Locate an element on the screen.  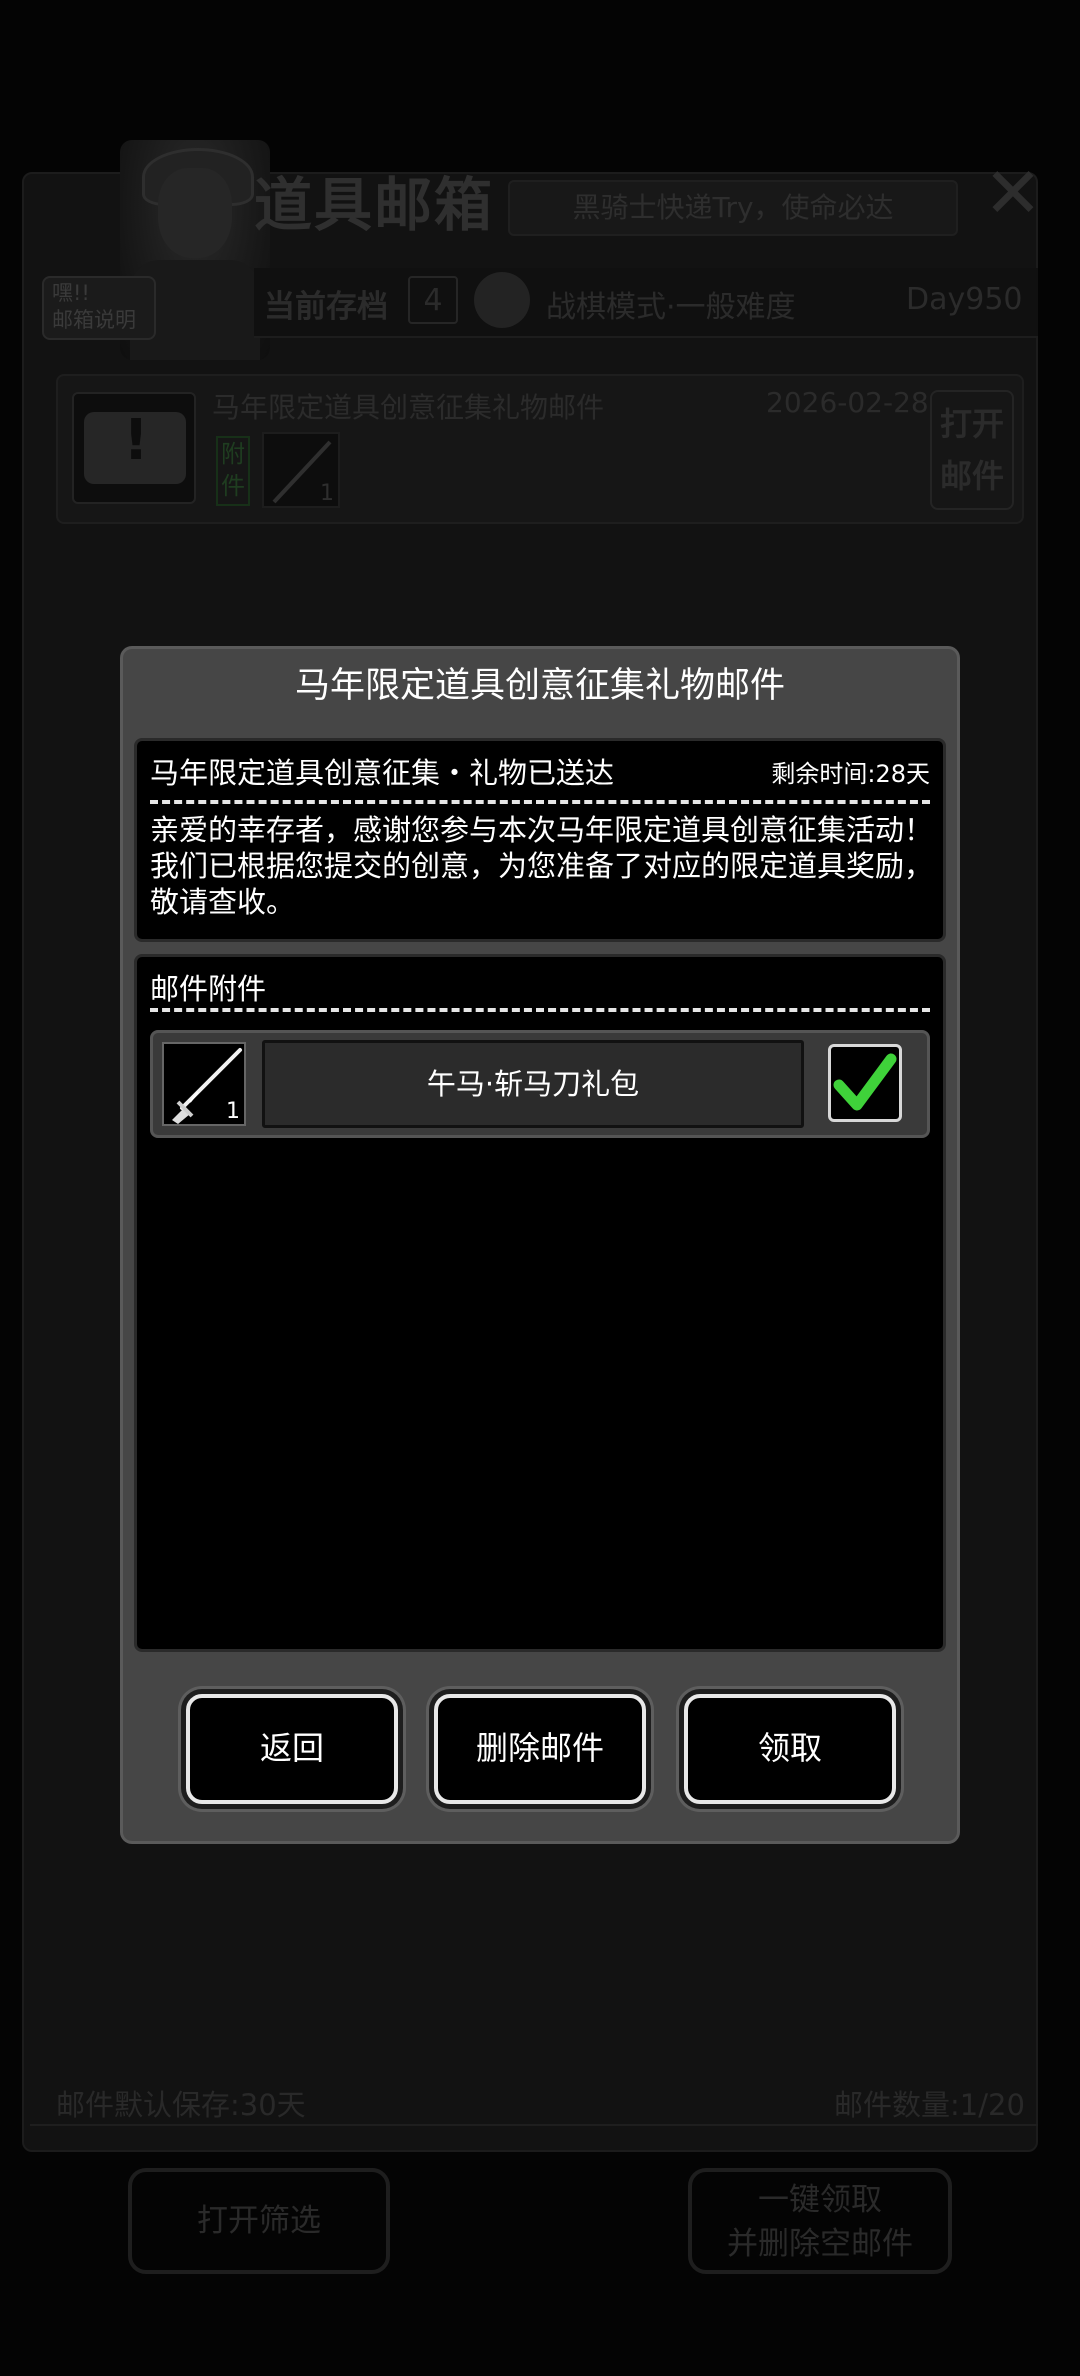
attachment-count: 1 is located at coordinates (233, 1111).